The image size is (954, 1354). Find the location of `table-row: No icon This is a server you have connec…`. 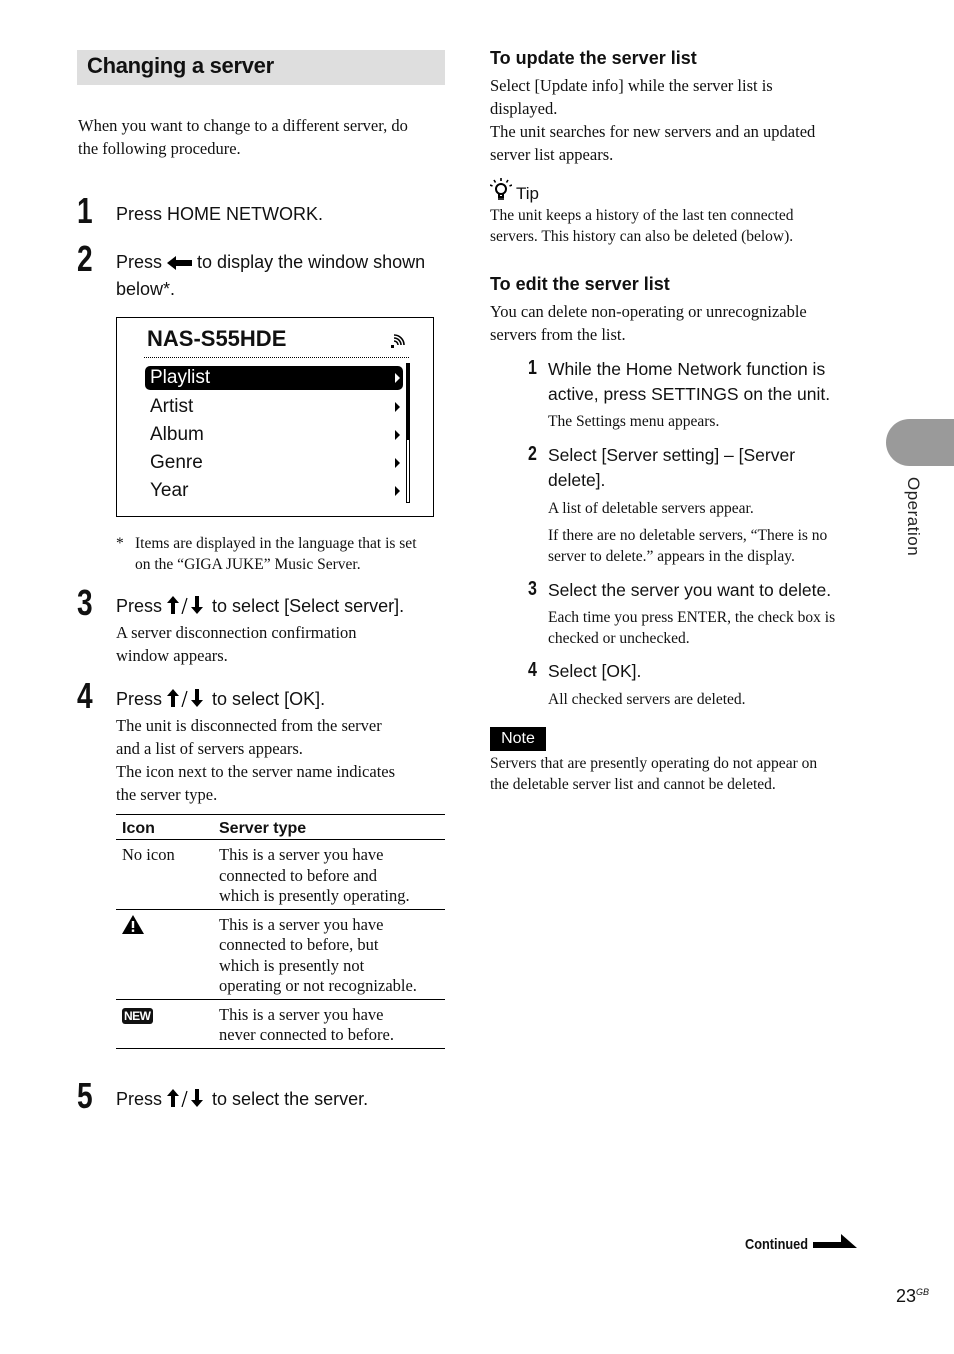

table-row: No icon This is a server you have connec… is located at coordinates (280, 874).